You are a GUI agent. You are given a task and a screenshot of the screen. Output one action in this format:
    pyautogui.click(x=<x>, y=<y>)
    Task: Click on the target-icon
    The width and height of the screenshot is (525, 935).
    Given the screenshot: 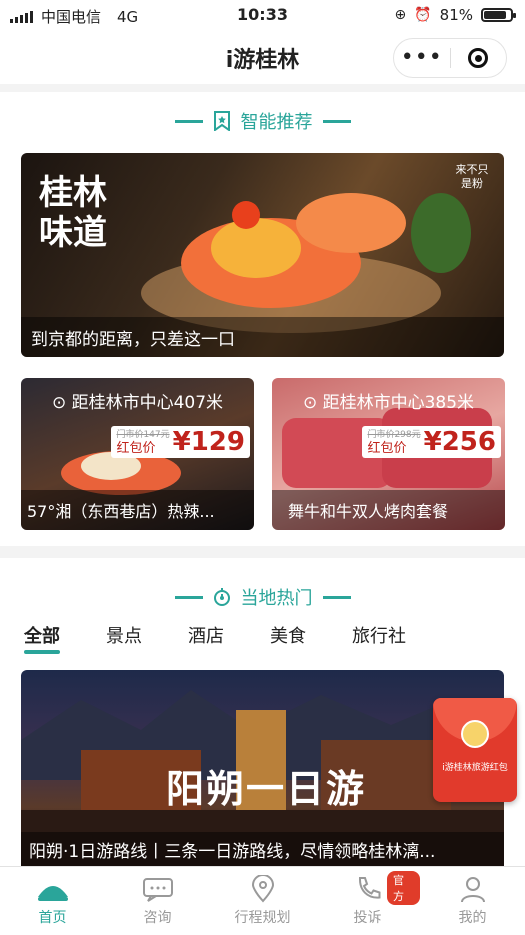 What is the action you would take?
    pyautogui.click(x=478, y=58)
    